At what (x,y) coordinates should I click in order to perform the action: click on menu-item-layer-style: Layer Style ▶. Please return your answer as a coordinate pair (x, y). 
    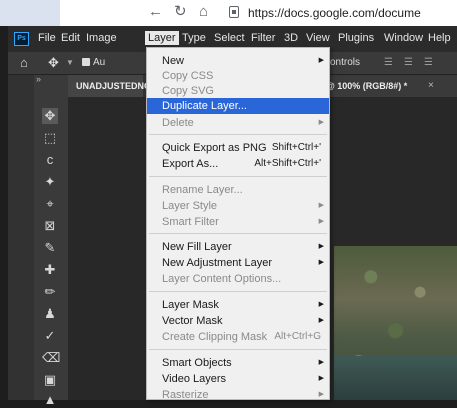
    Looking at the image, I should click on (243, 206).